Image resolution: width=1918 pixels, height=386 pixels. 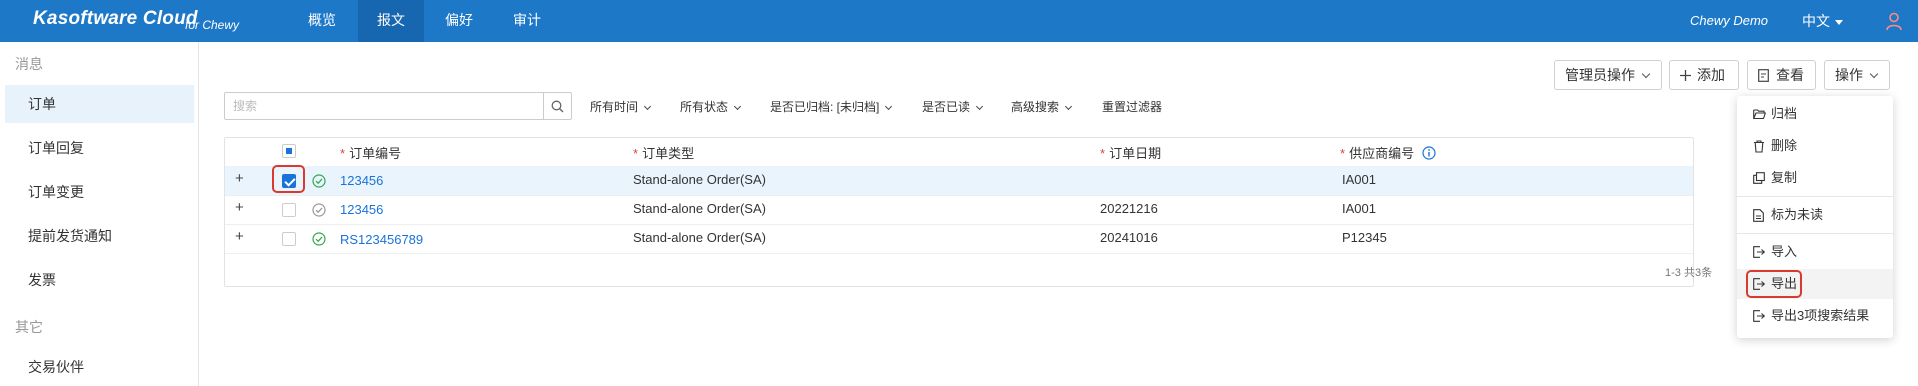 I want to click on trash-icon, so click(x=1759, y=146).